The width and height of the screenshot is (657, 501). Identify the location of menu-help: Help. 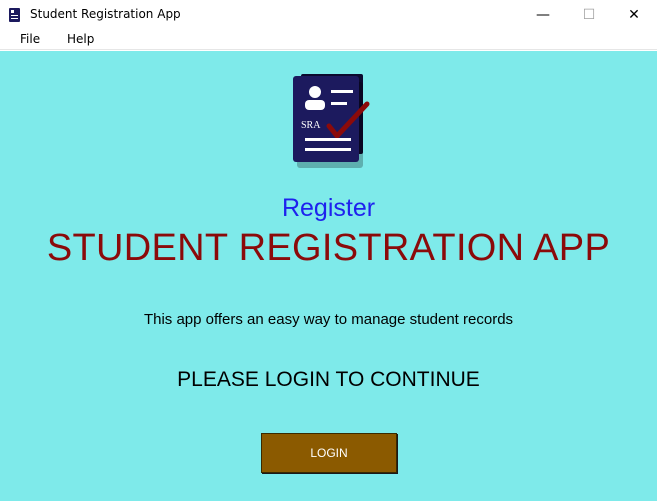
(80, 39).